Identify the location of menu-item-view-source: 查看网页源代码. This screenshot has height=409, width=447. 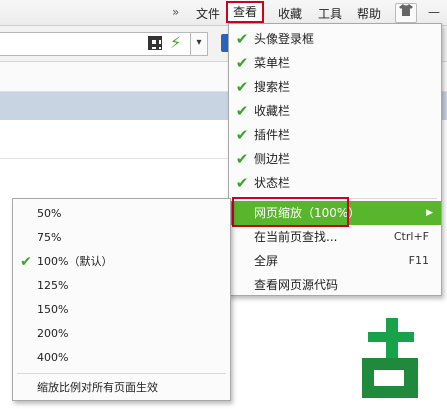
(335, 285).